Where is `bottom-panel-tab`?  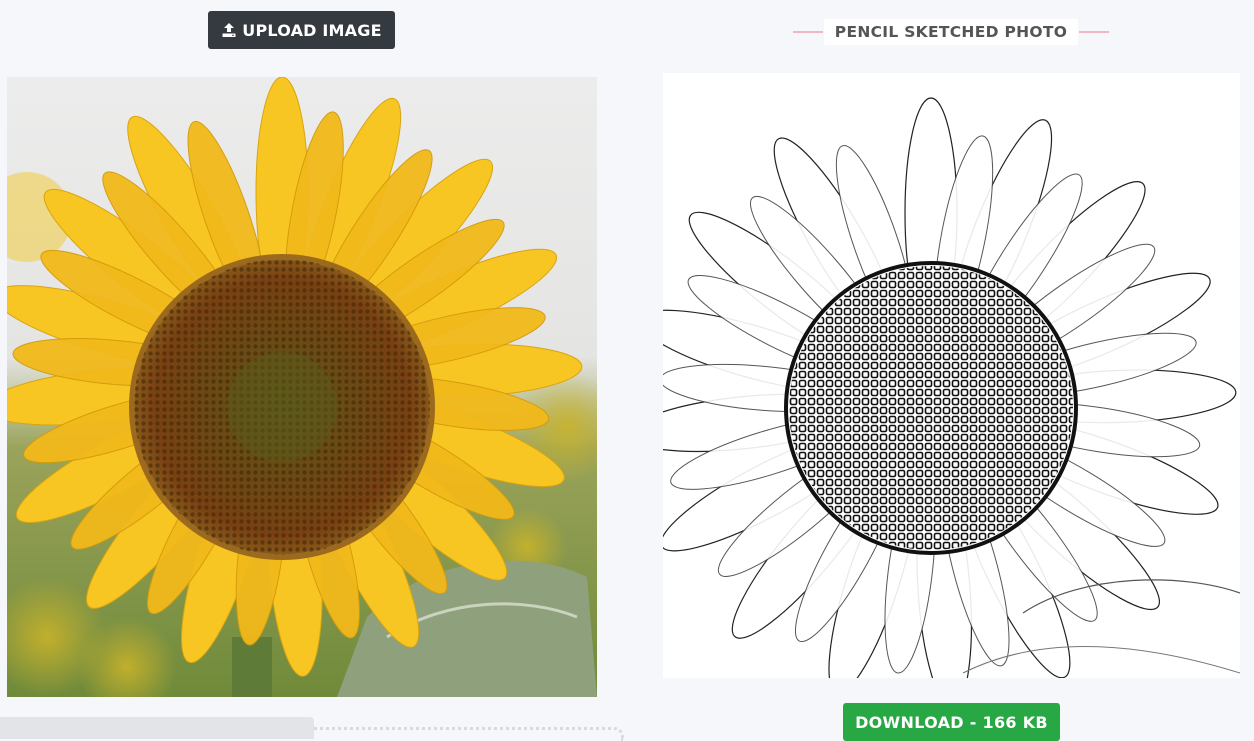 bottom-panel-tab is located at coordinates (157, 728).